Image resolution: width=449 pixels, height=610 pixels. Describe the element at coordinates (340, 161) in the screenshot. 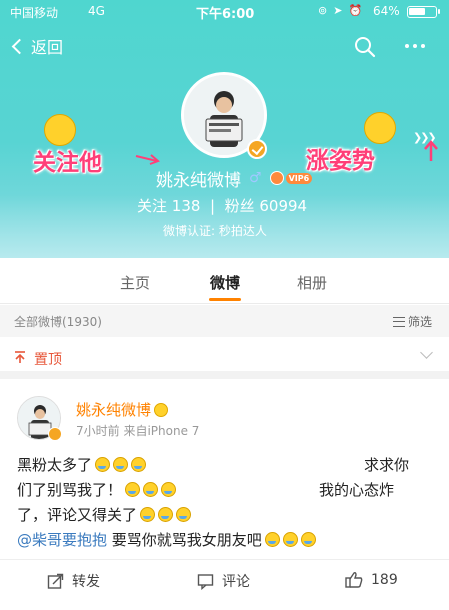

I see `annotation-learn: 涨姿势` at that location.